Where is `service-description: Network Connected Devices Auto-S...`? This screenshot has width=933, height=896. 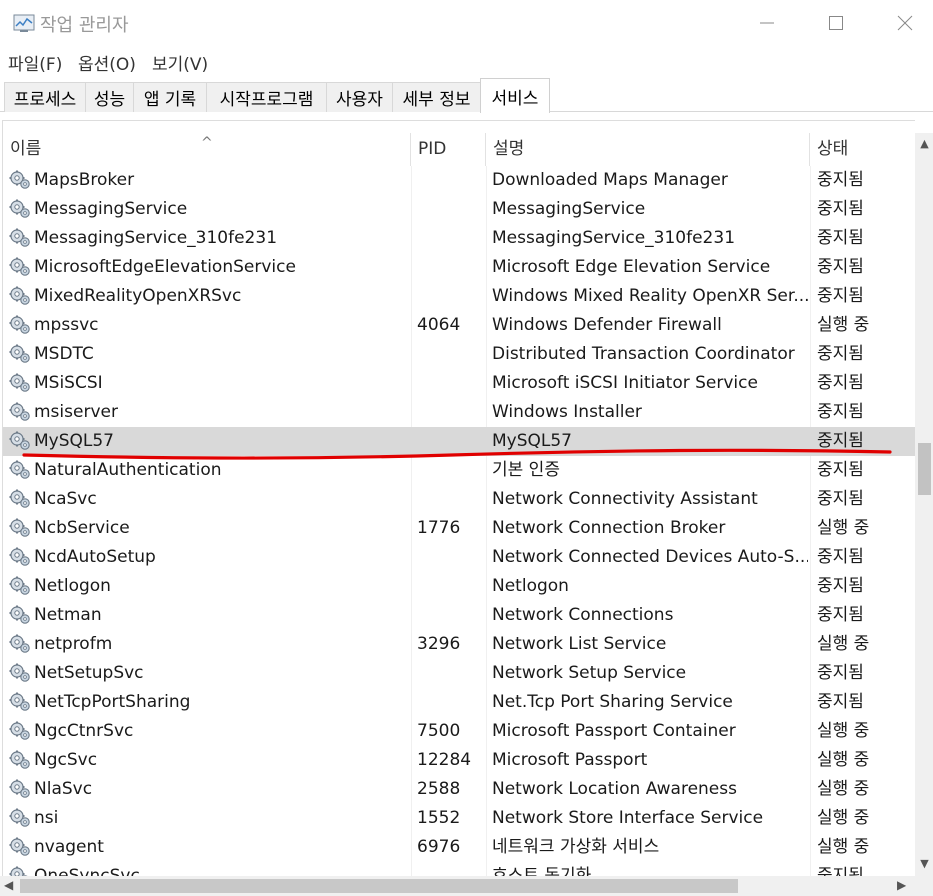 service-description: Network Connected Devices Auto-S... is located at coordinates (650, 557).